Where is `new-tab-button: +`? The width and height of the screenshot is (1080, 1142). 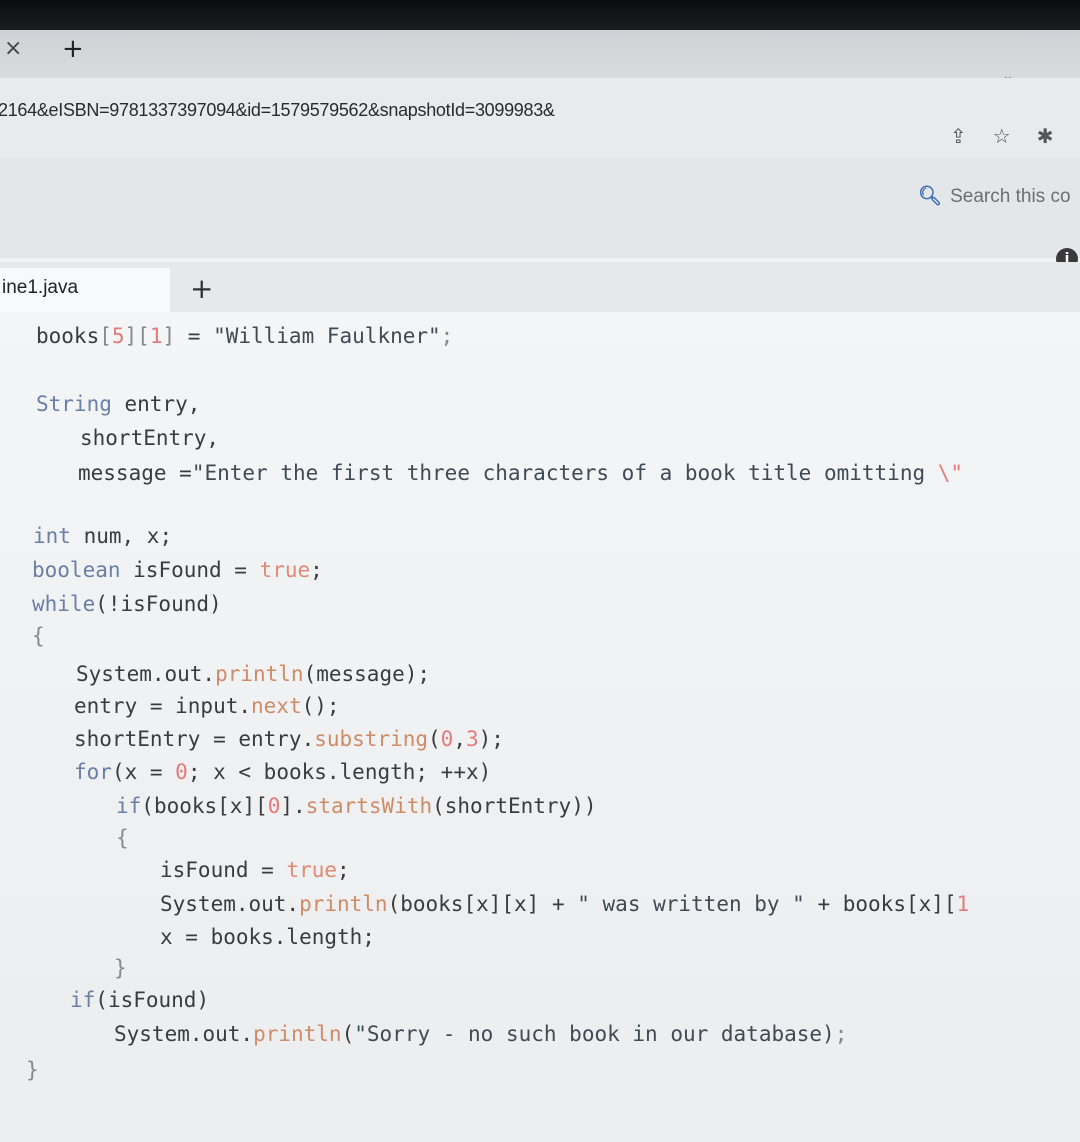 new-tab-button: + is located at coordinates (73, 49).